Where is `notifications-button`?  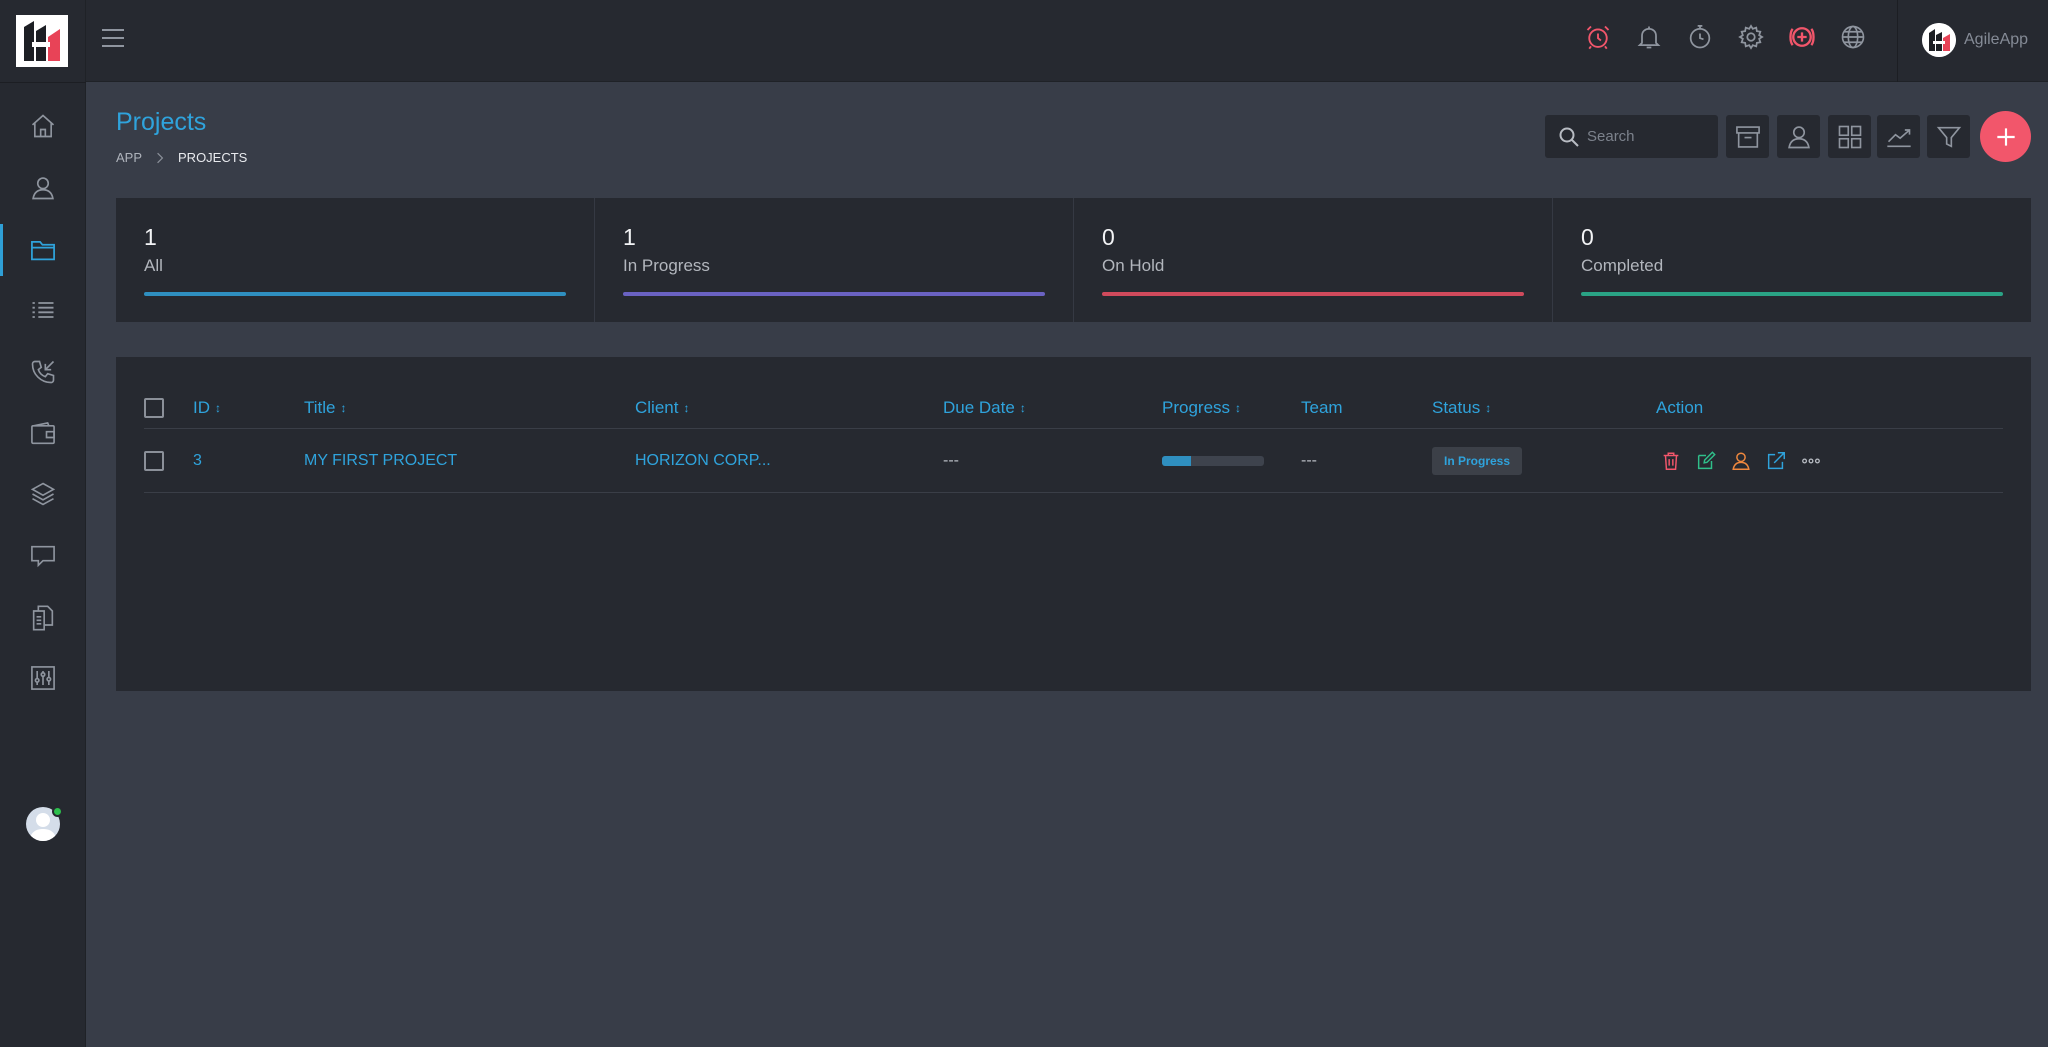
notifications-button is located at coordinates (1649, 37).